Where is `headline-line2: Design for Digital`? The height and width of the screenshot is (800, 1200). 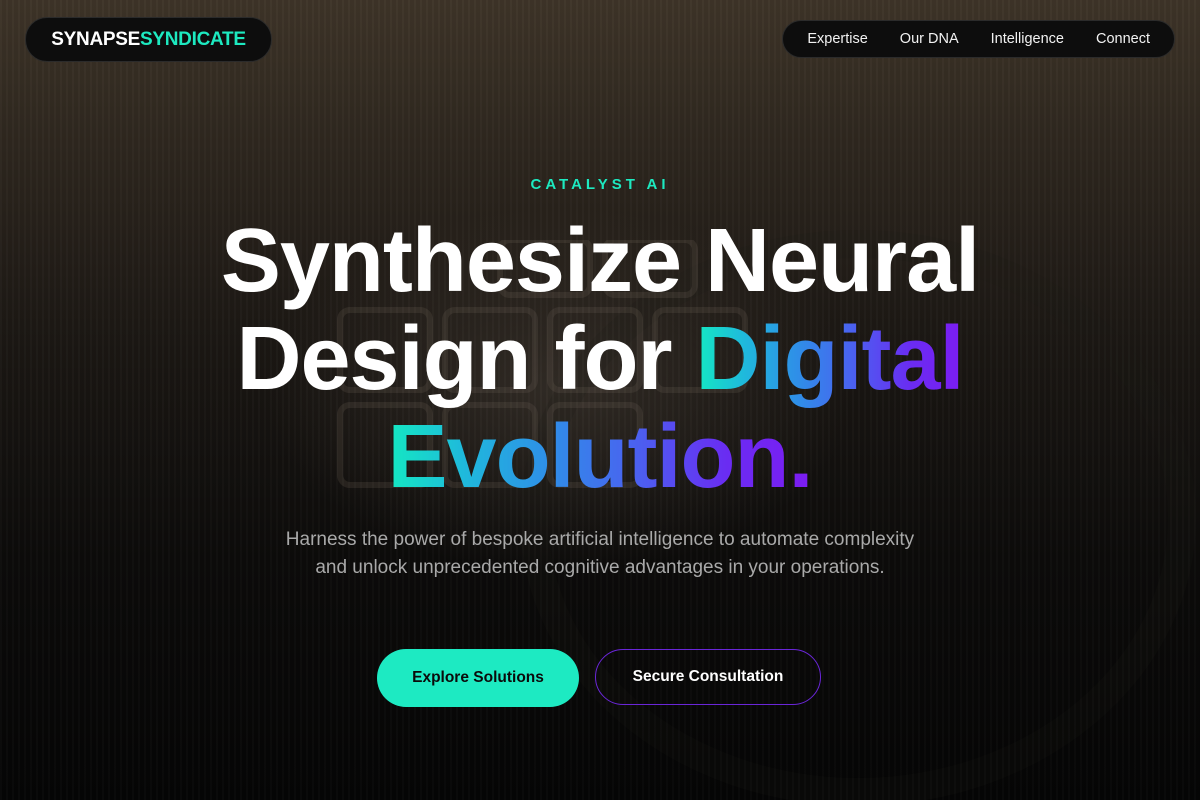 headline-line2: Design for Digital is located at coordinates (600, 359).